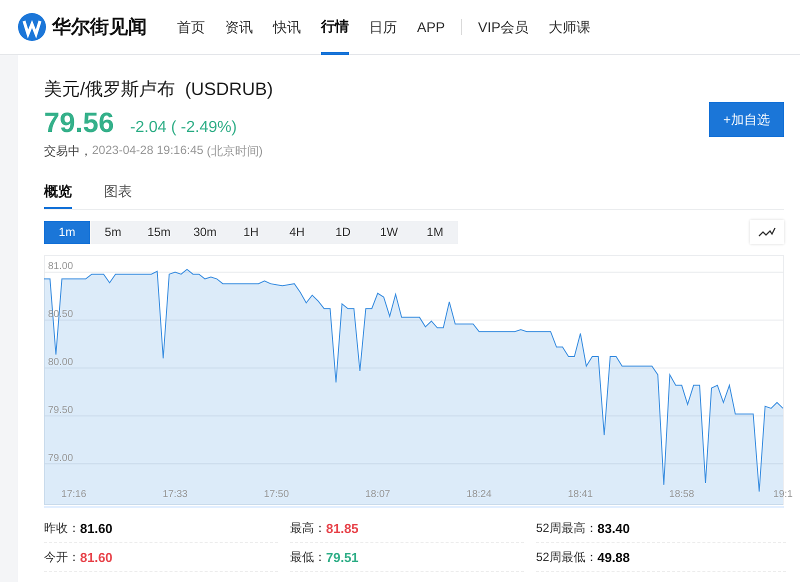 This screenshot has width=800, height=582. What do you see at coordinates (175, 494) in the screenshot?
I see `axis-label: 17:33` at bounding box center [175, 494].